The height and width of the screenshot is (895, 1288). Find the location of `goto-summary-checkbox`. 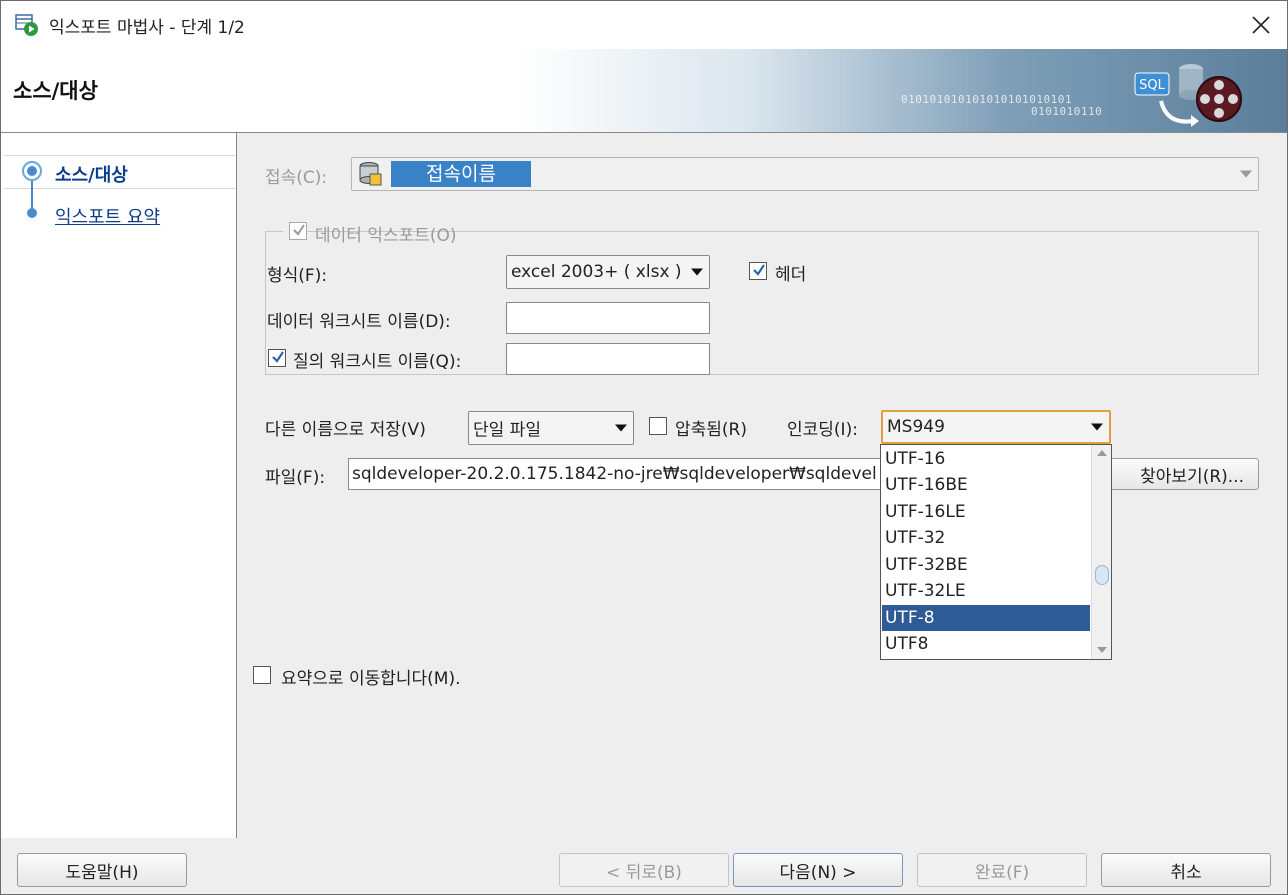

goto-summary-checkbox is located at coordinates (262, 675).